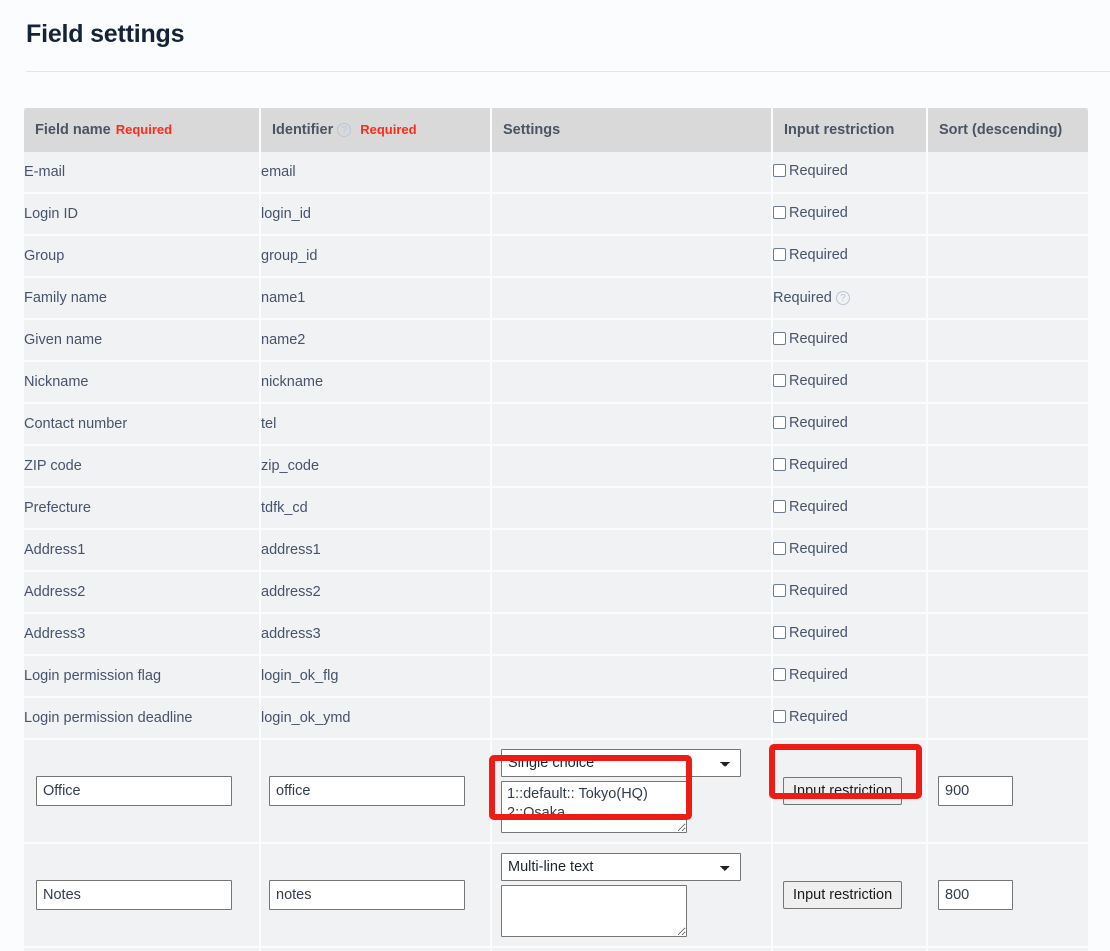 Image resolution: width=1110 pixels, height=951 pixels. I want to click on cell-identifier, so click(376, 791).